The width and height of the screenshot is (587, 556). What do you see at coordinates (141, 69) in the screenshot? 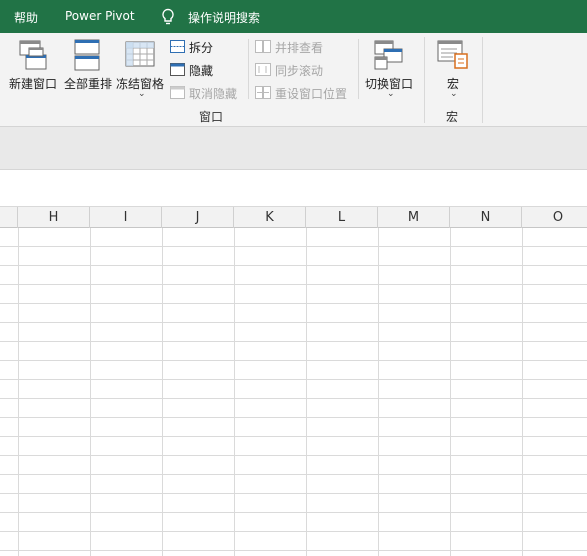
I see `freeze-panes-button: 冻结窗格 ⌄` at bounding box center [141, 69].